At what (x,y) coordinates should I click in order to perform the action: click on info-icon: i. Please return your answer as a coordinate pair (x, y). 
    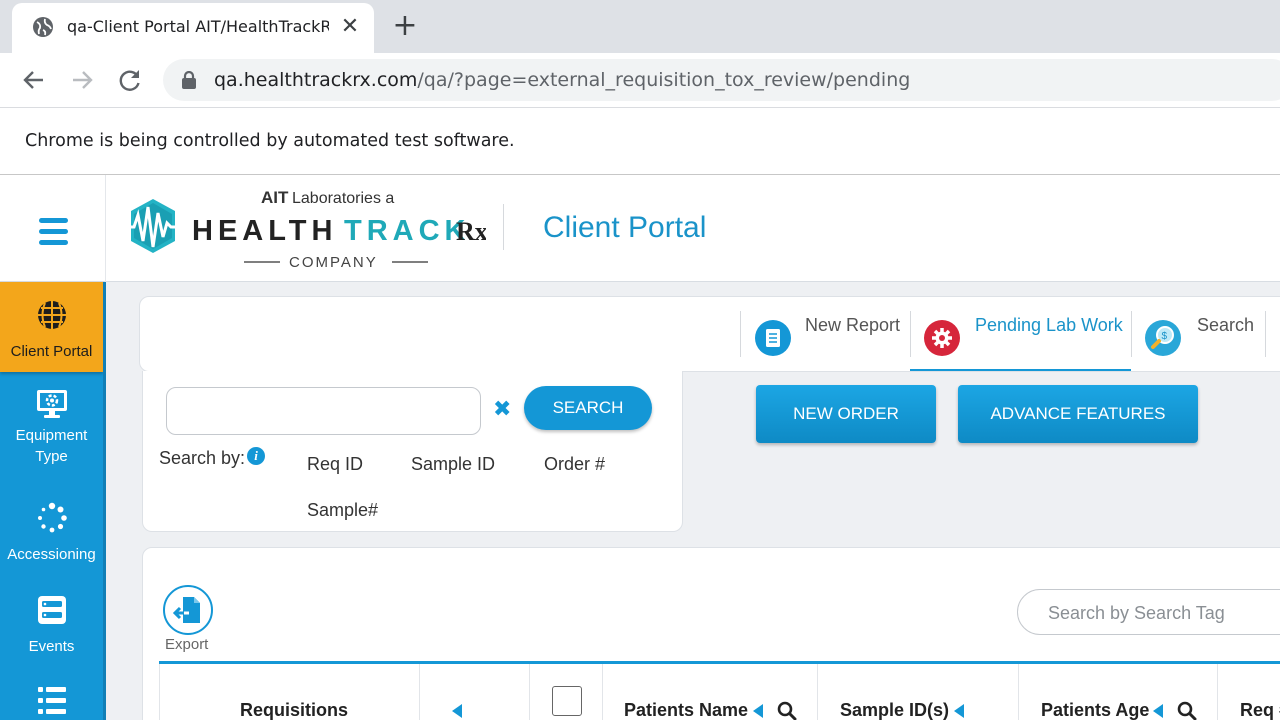
    Looking at the image, I should click on (256, 456).